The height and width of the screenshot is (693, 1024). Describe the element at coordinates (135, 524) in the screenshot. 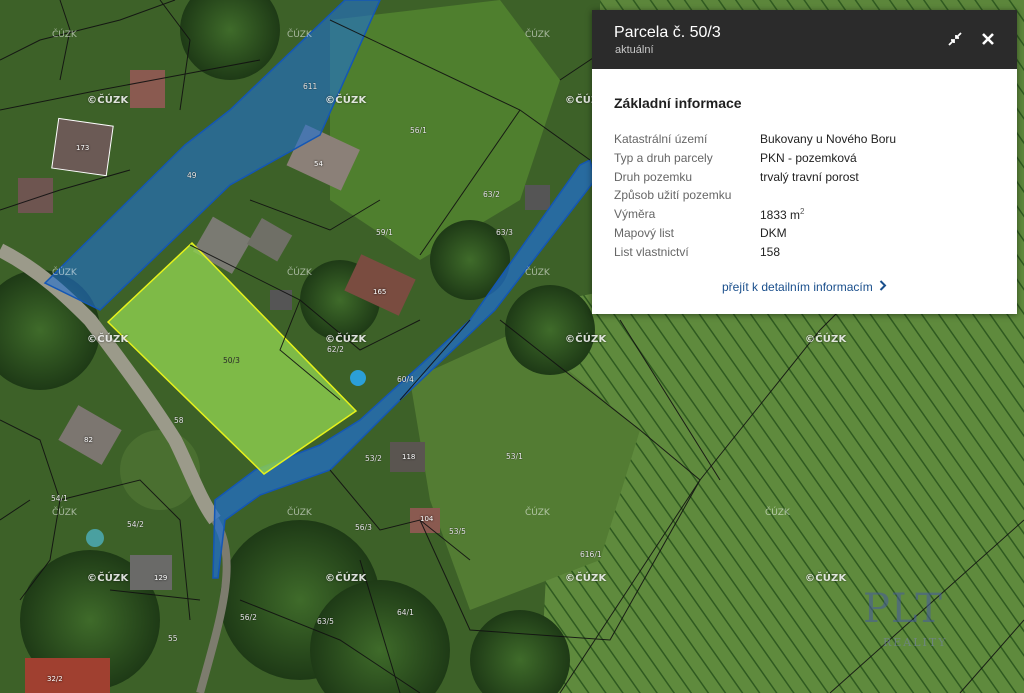

I see `parcel-label: 54/2` at that location.